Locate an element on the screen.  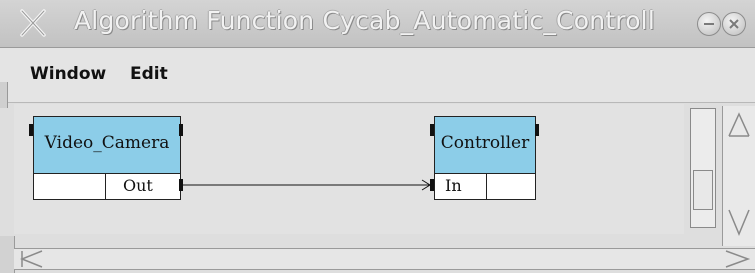
close-button is located at coordinates (734, 24).